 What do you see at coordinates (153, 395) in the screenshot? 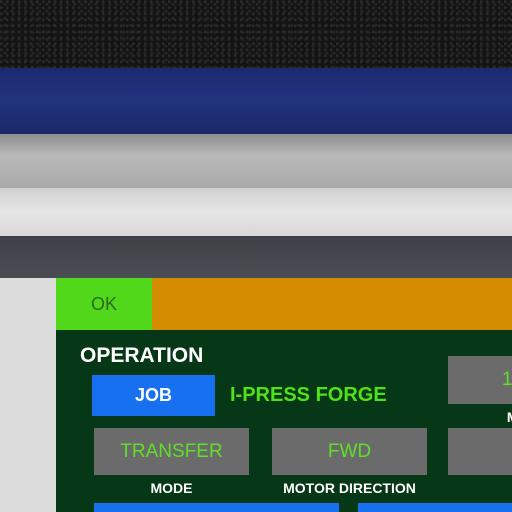
I see `job-button: JOB` at bounding box center [153, 395].